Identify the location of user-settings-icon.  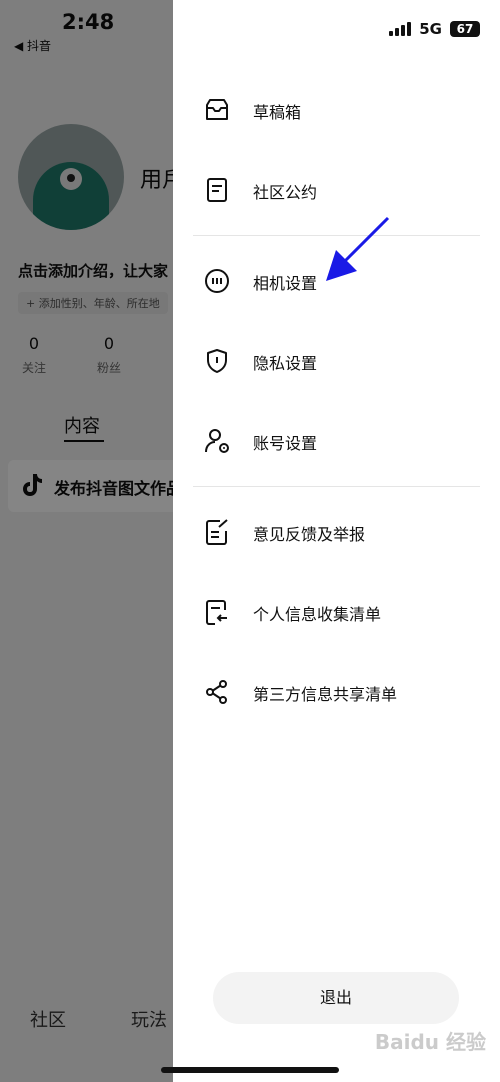
(217, 441).